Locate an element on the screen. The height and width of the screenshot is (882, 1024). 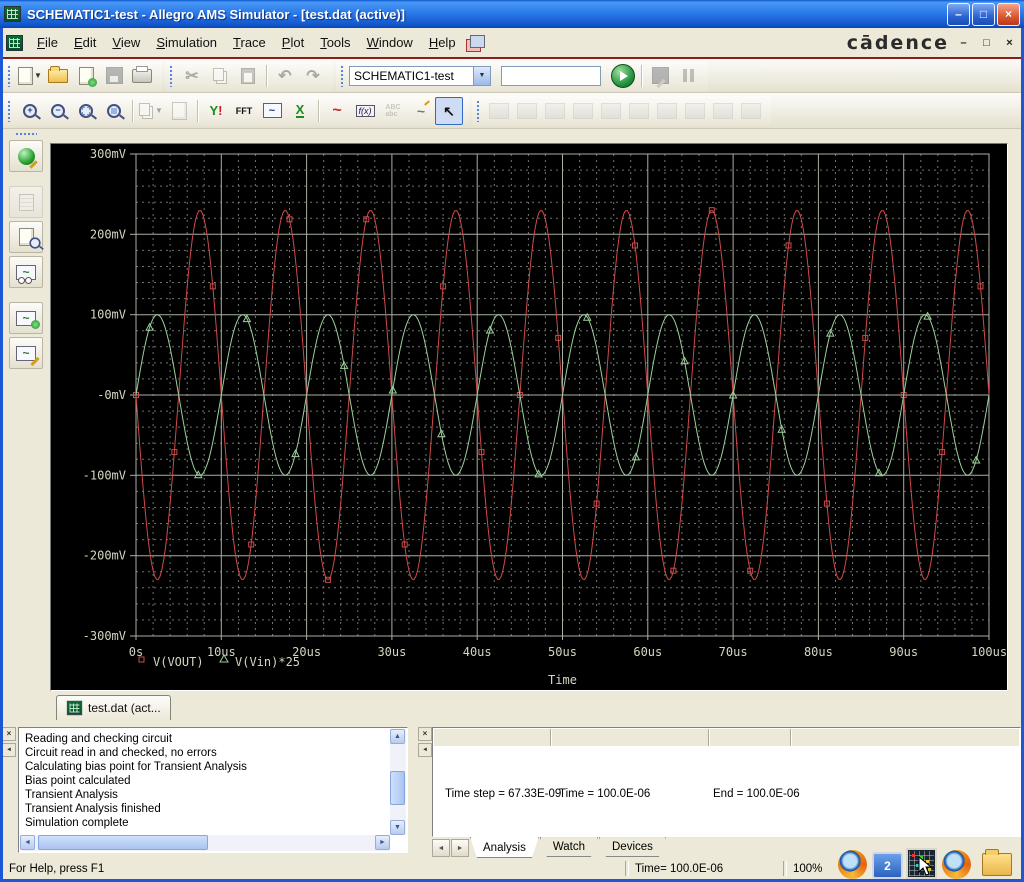
combo-arrow-icon: ▼ is located at coordinates (481, 75).